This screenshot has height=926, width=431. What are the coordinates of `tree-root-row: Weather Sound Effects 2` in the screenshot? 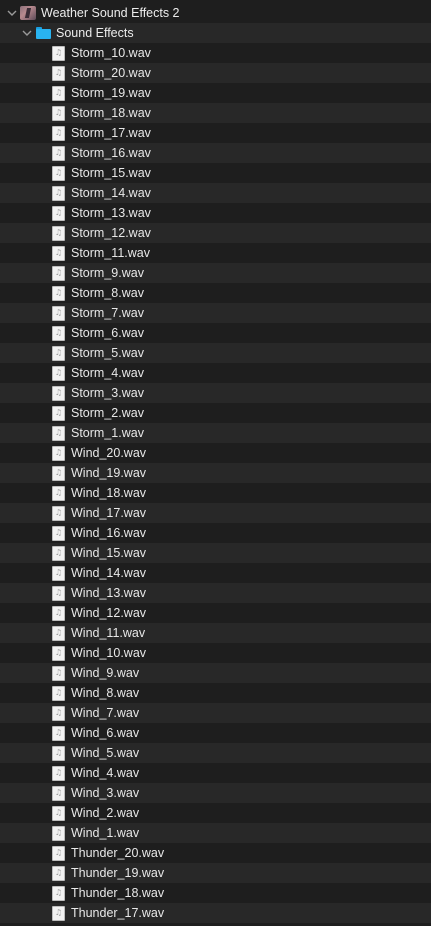 It's located at (215, 13).